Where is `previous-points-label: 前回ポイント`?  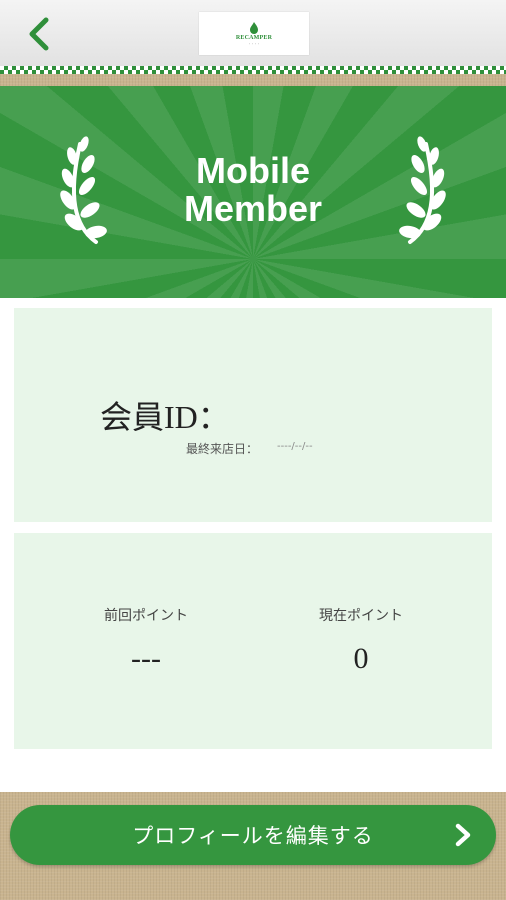 previous-points-label: 前回ポイント is located at coordinates (146, 616).